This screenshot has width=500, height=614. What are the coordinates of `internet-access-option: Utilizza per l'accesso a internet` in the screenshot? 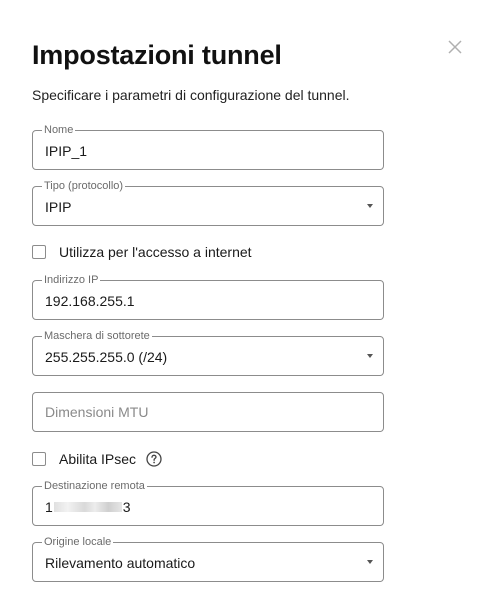 It's located at (142, 252).